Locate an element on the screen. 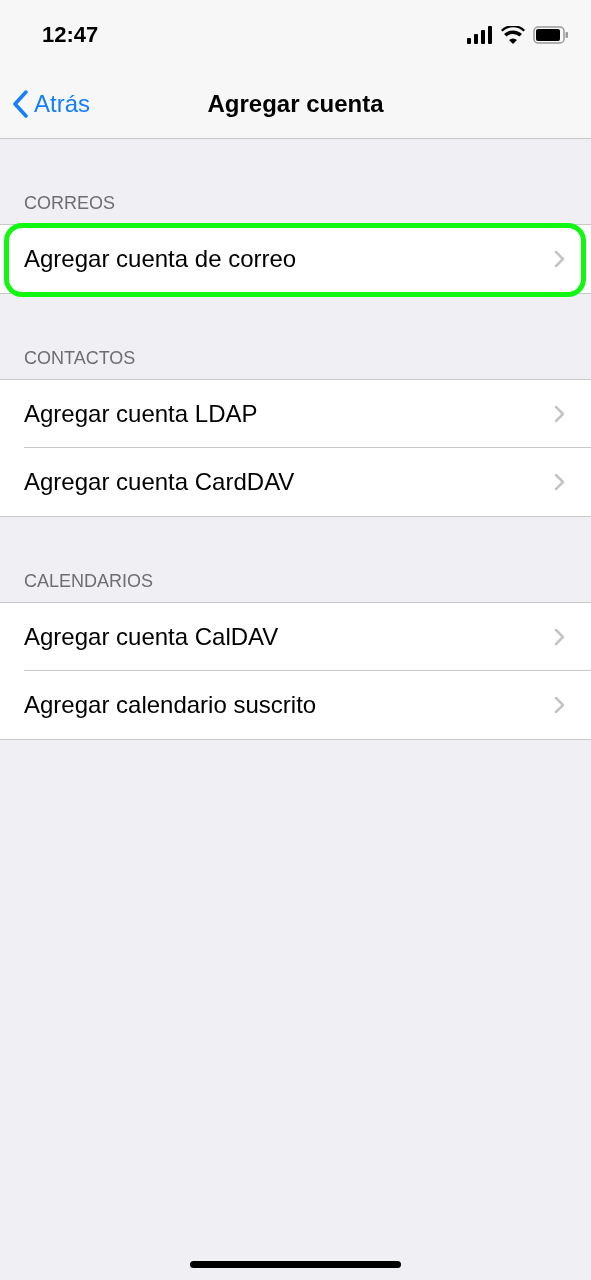  section-header: CORREOS is located at coordinates (69, 203).